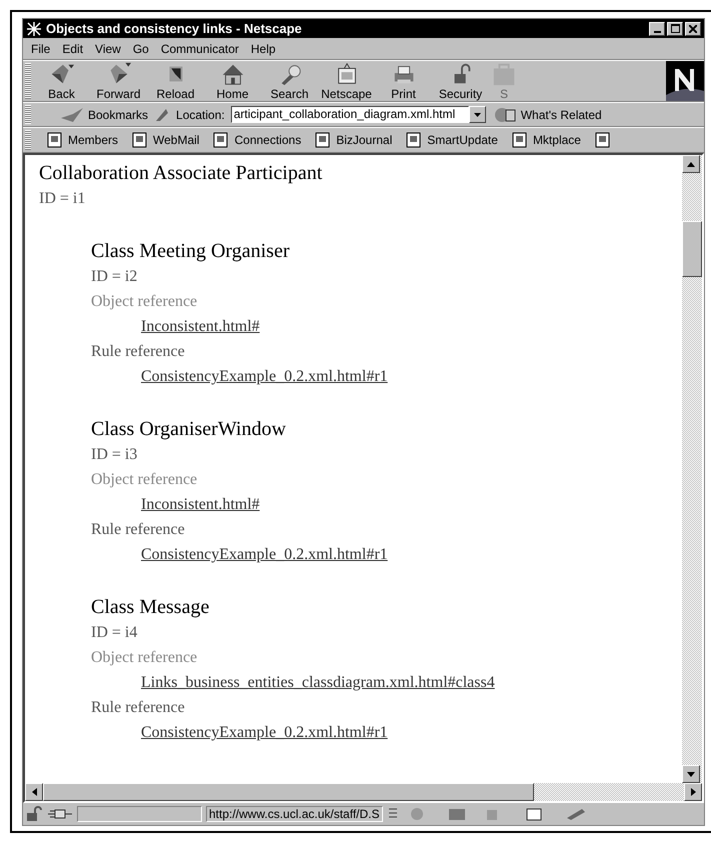  Describe the element at coordinates (108, 49) in the screenshot. I see `menu-item: View` at that location.